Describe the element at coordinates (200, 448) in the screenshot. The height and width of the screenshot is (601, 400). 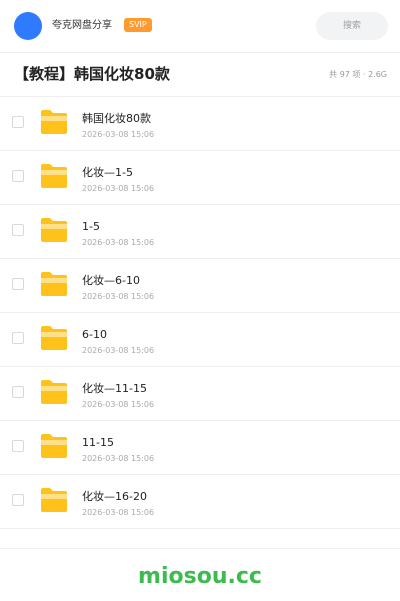
I see `file-row: 11-15 2026-03-08 15:06` at that location.